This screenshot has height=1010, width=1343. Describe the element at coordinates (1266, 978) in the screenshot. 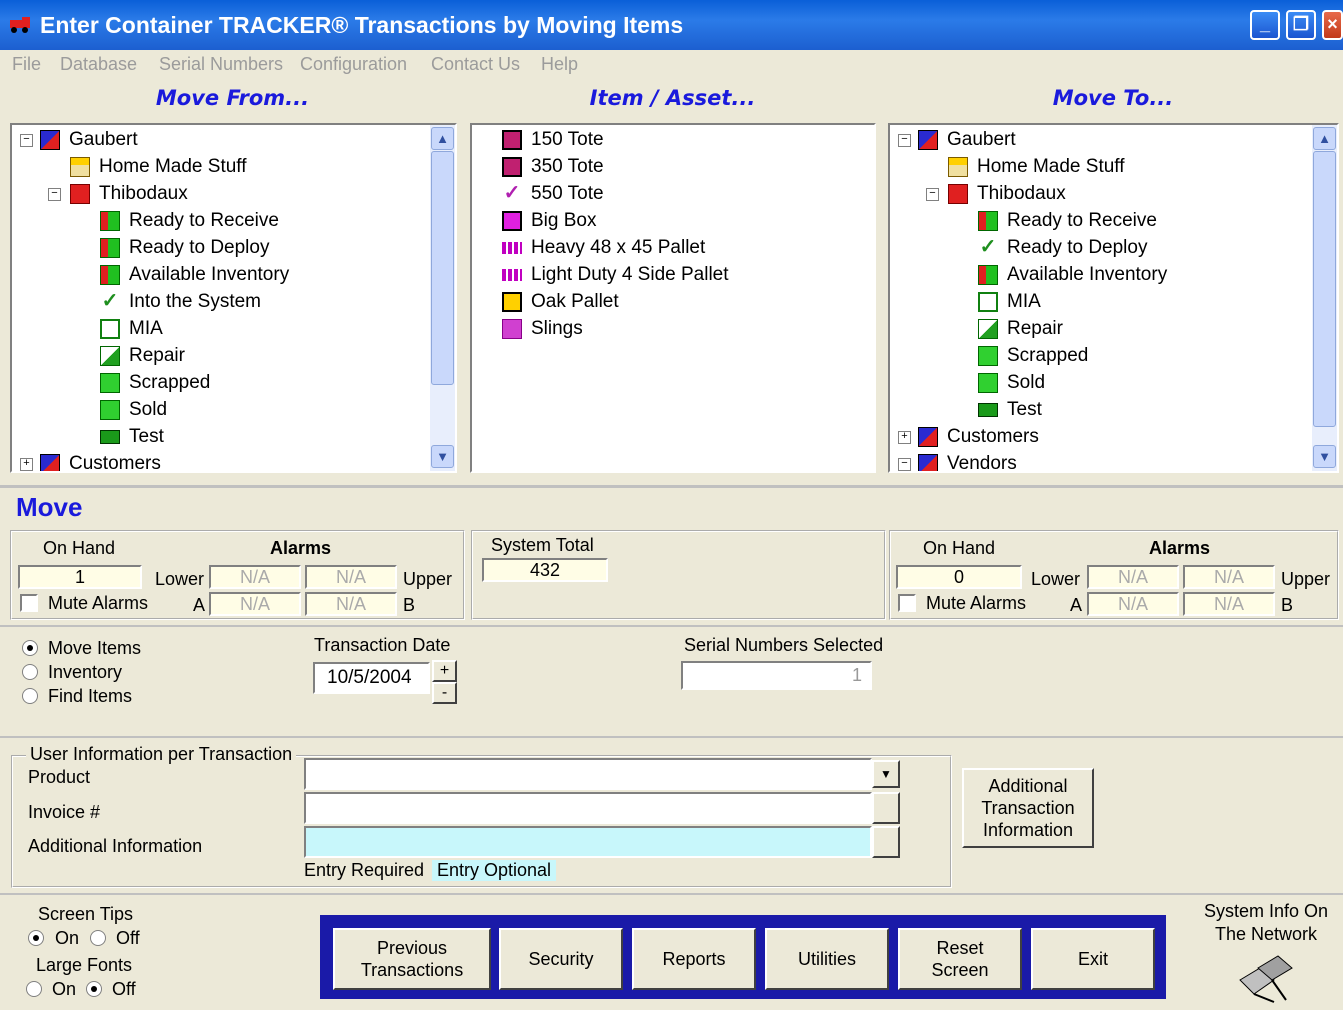

I see `network-icon` at that location.